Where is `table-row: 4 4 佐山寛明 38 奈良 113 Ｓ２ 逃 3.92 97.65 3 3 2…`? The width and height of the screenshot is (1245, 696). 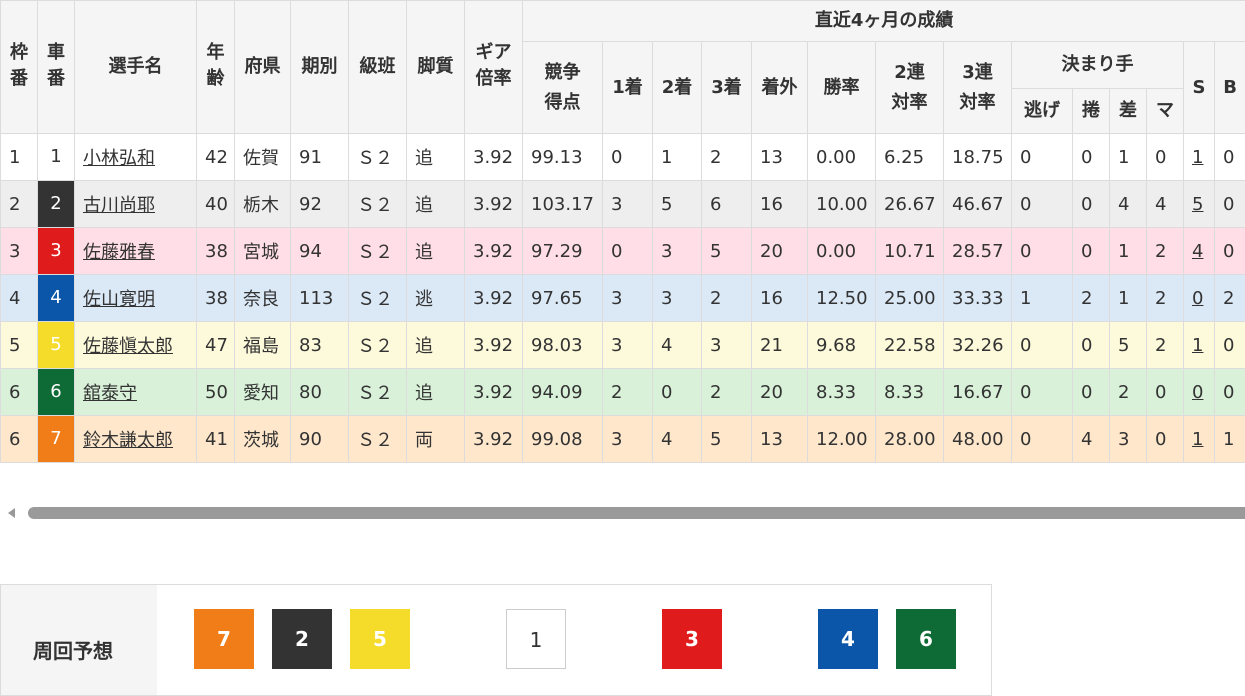 table-row: 4 4 佐山寛明 38 奈良 113 Ｓ２ 逃 3.92 97.65 3 3 2… is located at coordinates (623, 298).